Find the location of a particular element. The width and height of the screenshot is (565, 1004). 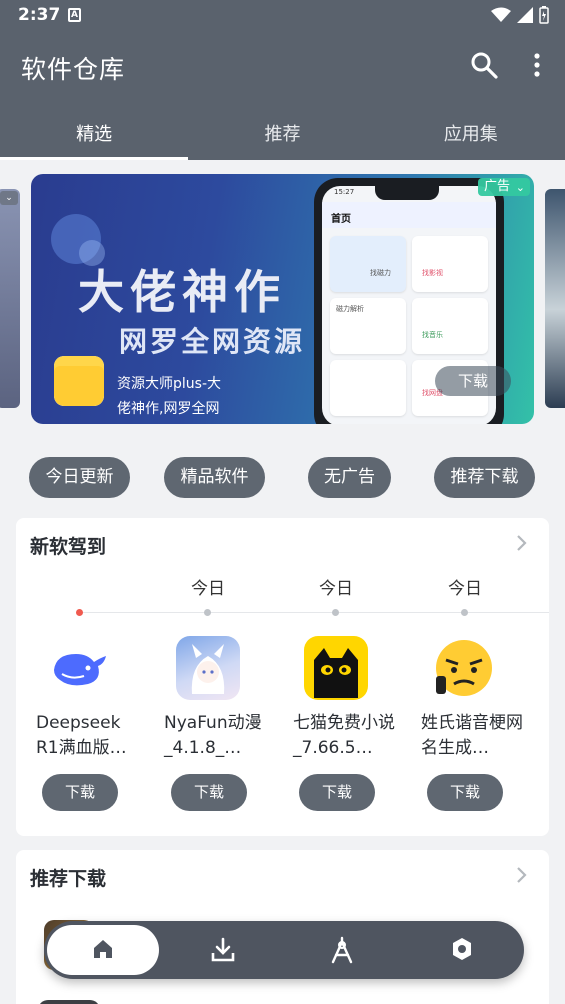

download-icon is located at coordinates (223, 950).